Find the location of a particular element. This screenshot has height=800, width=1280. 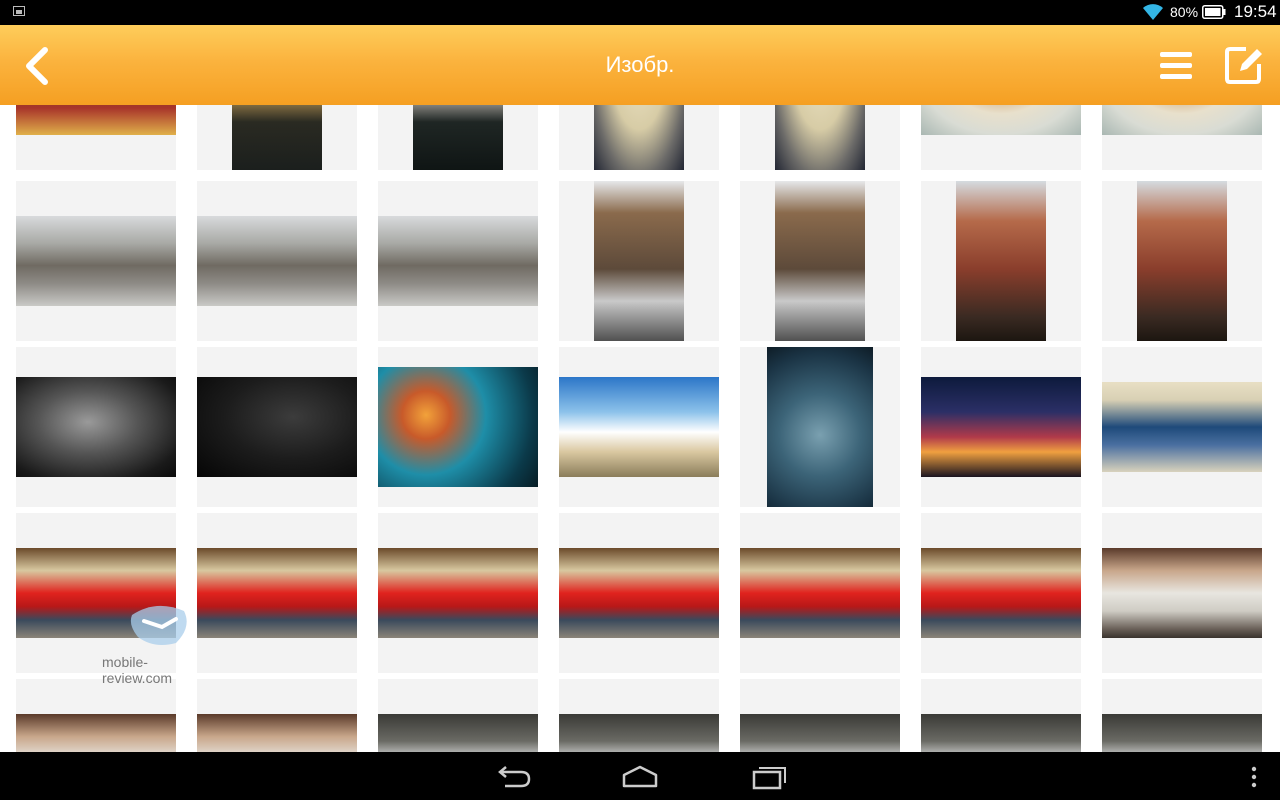

battery-icon is located at coordinates (1214, 12).